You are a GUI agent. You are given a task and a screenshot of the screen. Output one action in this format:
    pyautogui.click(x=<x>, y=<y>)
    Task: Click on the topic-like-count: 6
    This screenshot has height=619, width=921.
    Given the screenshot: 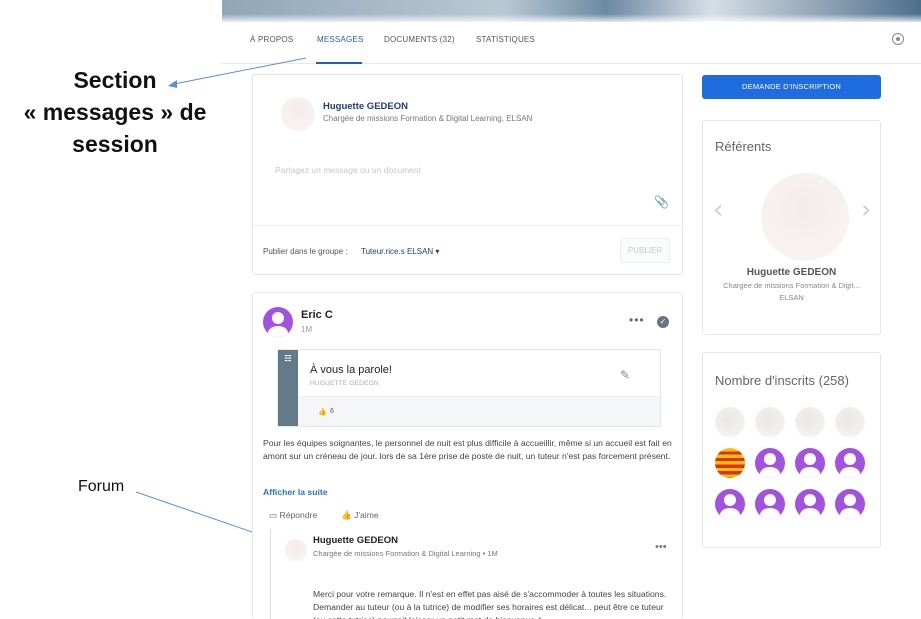 What is the action you would take?
    pyautogui.click(x=332, y=411)
    